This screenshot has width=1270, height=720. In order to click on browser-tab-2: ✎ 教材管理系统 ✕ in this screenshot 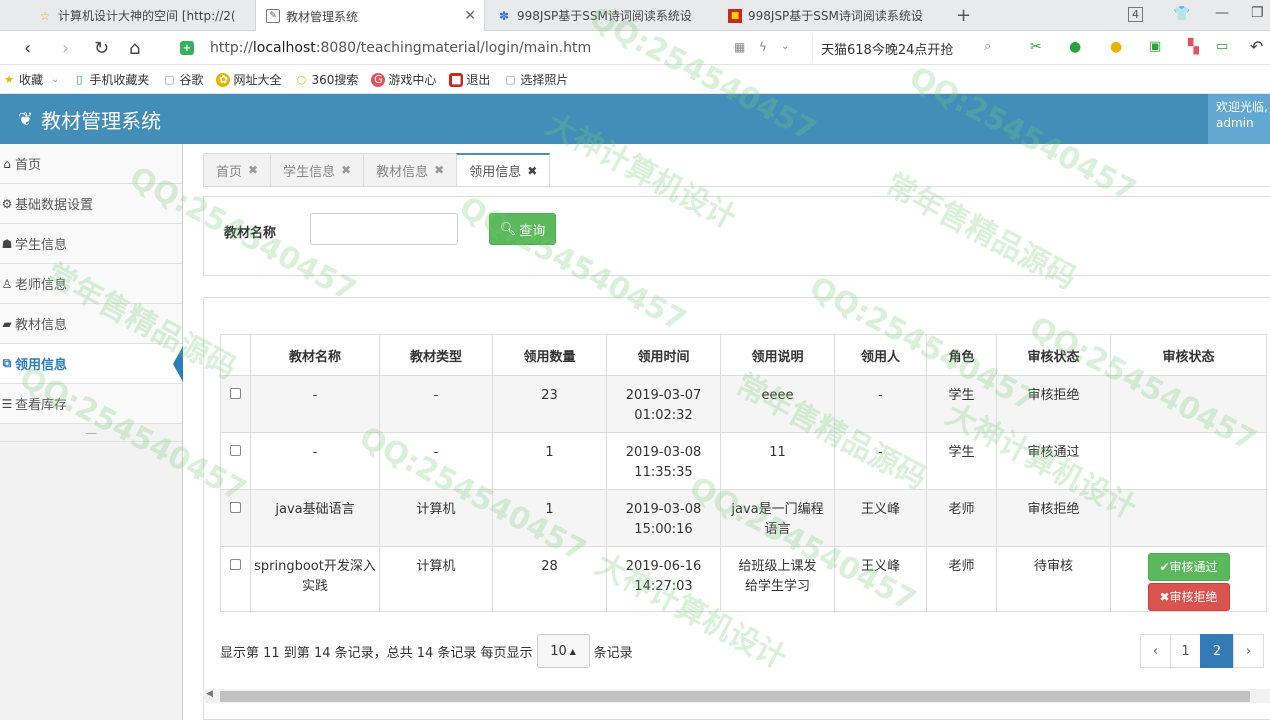, I will do `click(370, 16)`.